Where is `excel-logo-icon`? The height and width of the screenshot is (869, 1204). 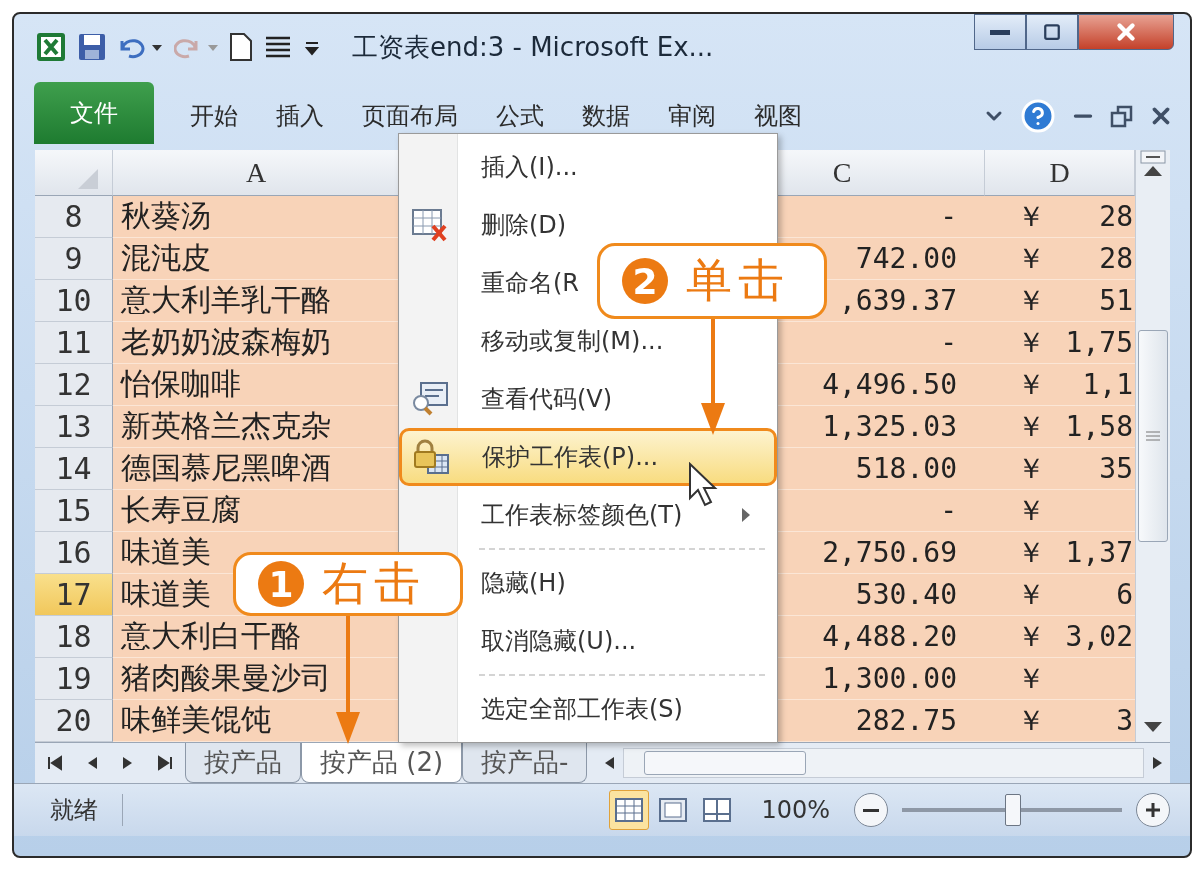
excel-logo-icon is located at coordinates (51, 47).